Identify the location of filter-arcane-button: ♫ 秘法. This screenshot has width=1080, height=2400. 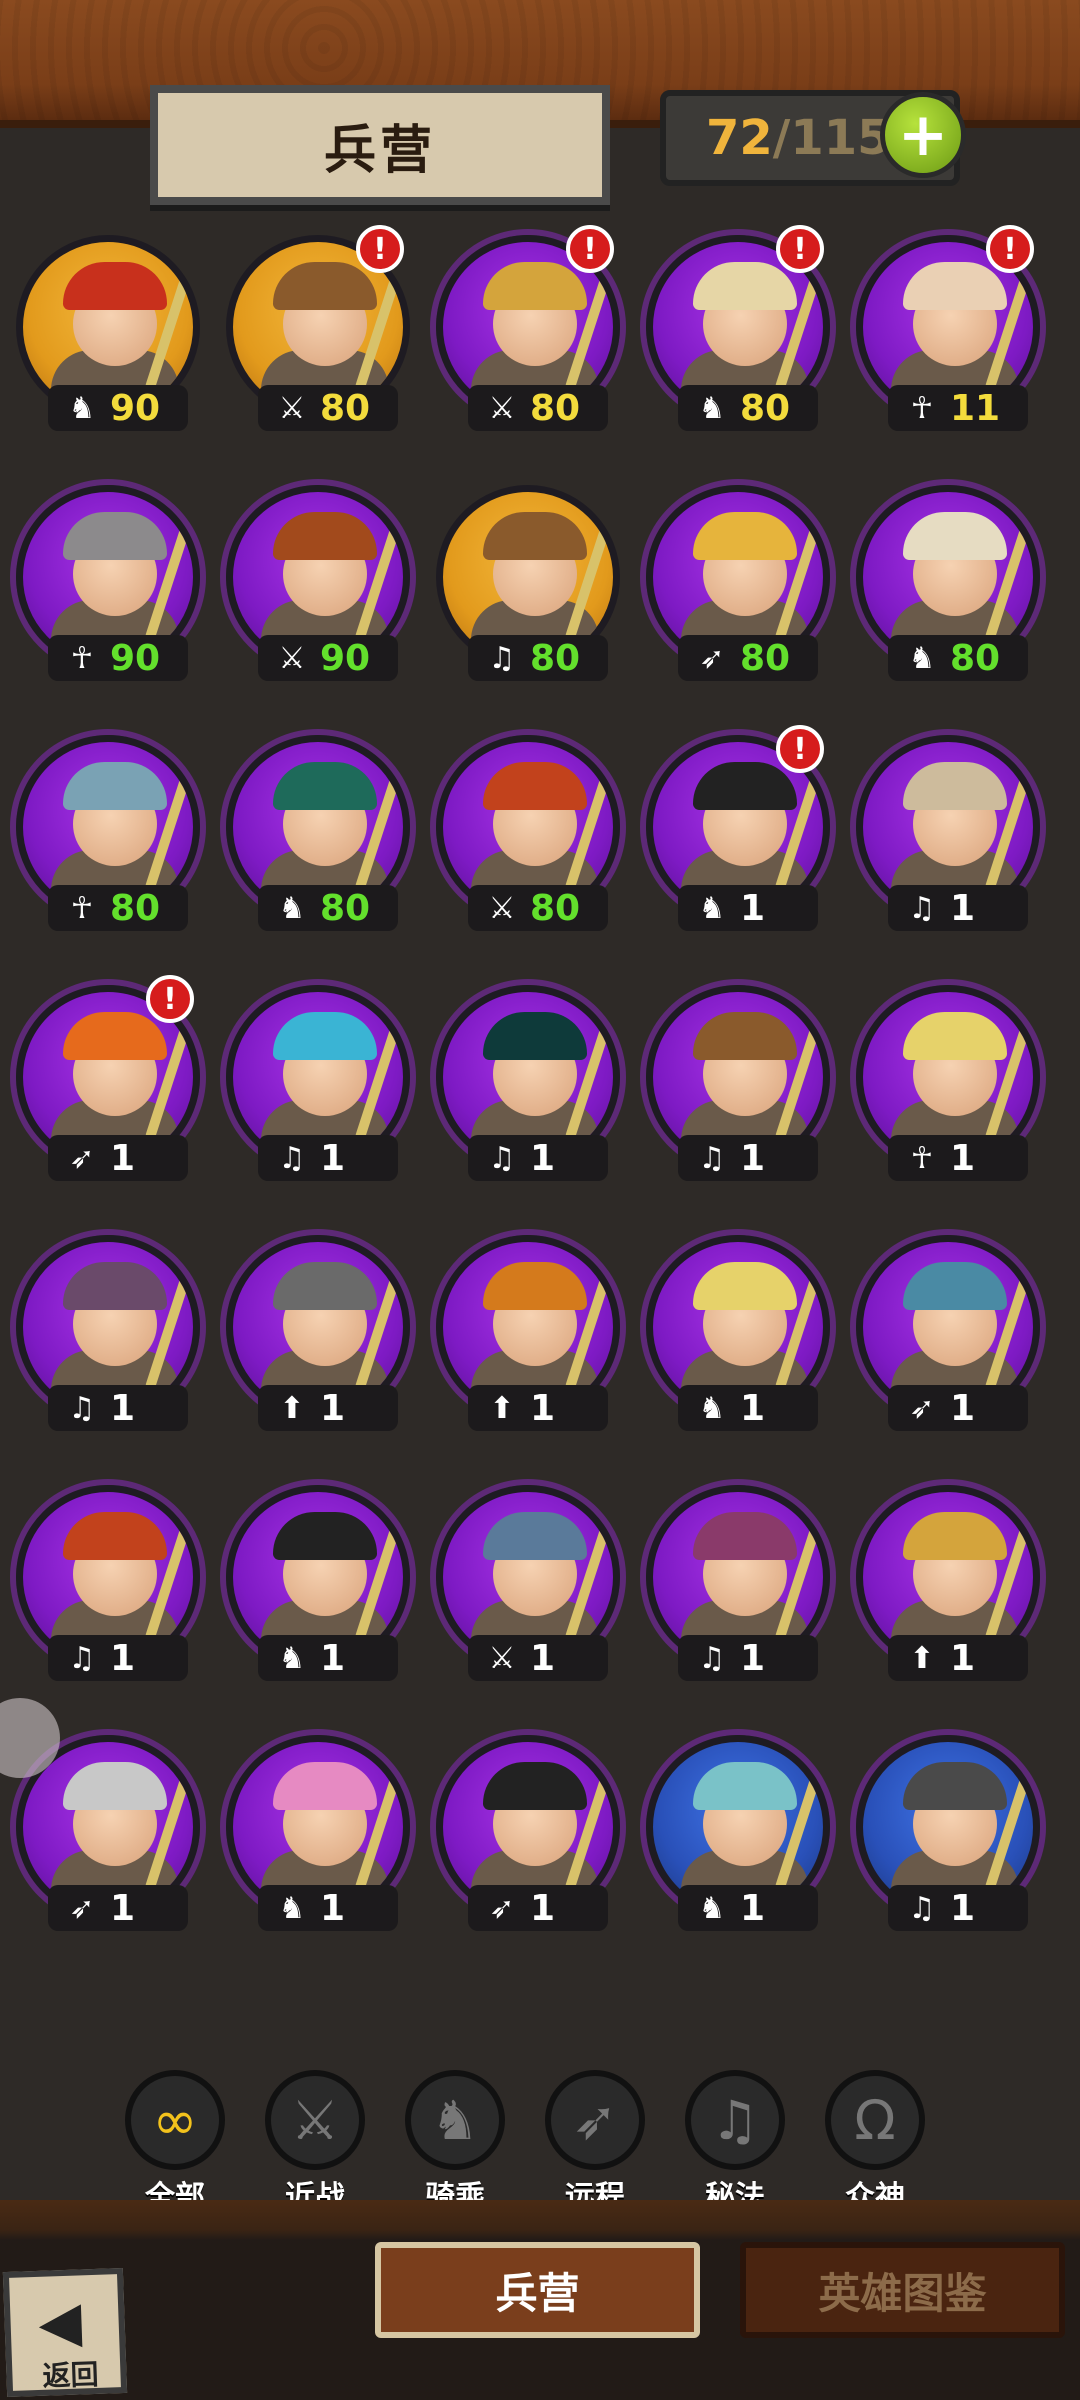
(735, 2143).